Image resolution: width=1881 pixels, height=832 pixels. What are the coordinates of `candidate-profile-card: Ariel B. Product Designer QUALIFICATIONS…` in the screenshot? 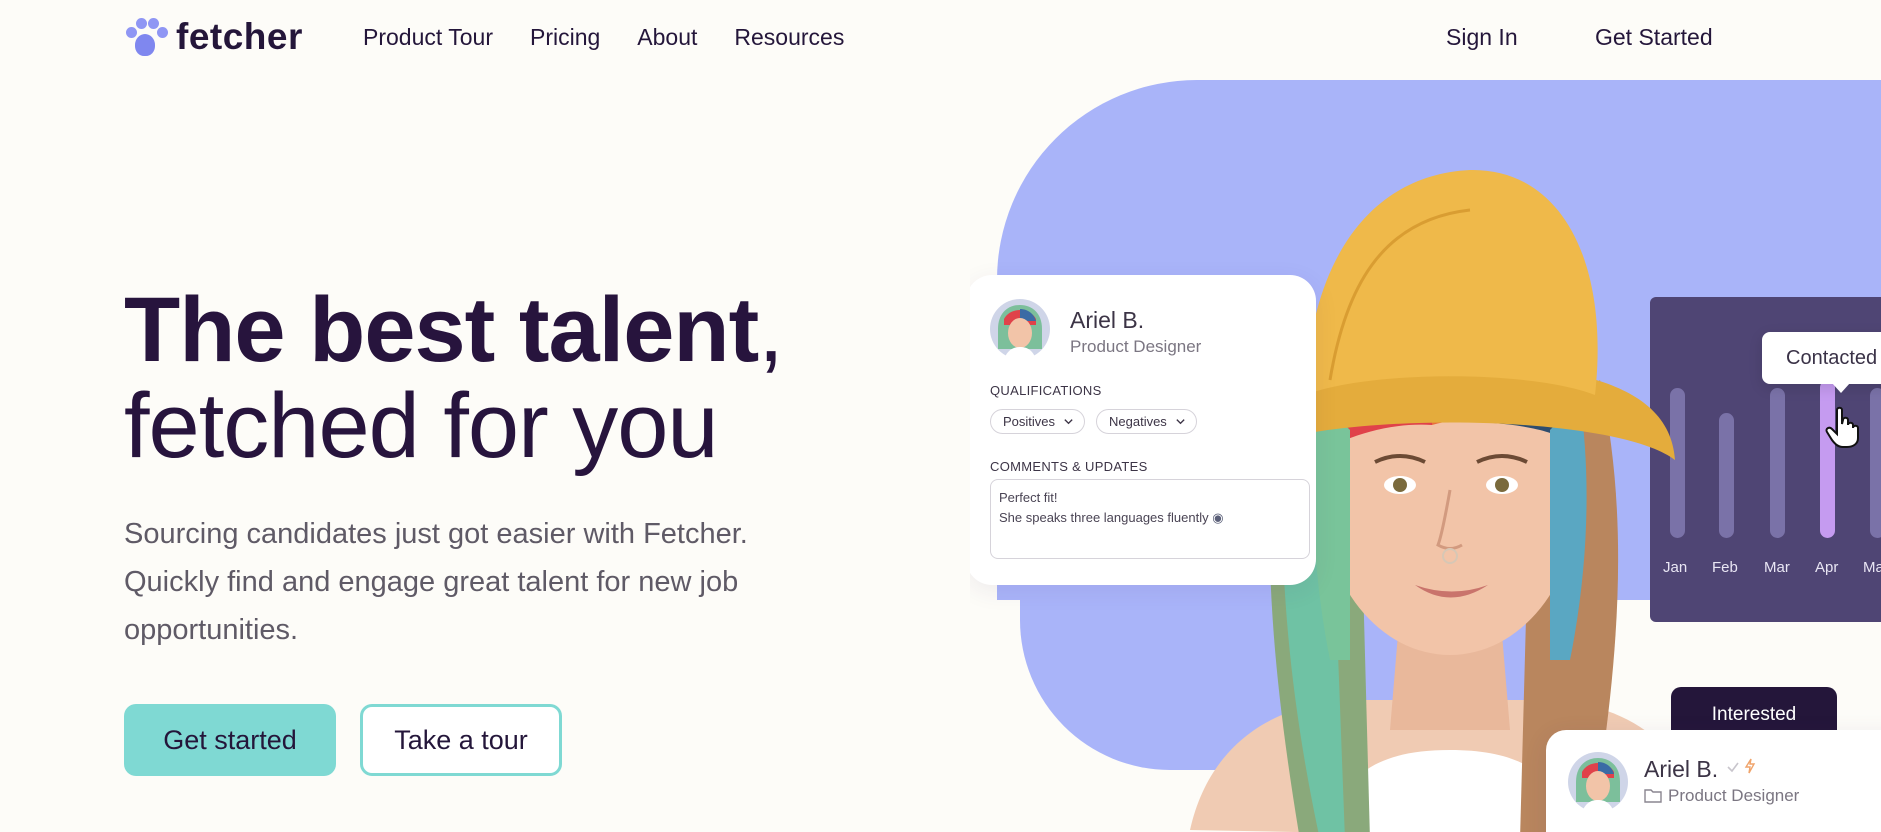 It's located at (1143, 430).